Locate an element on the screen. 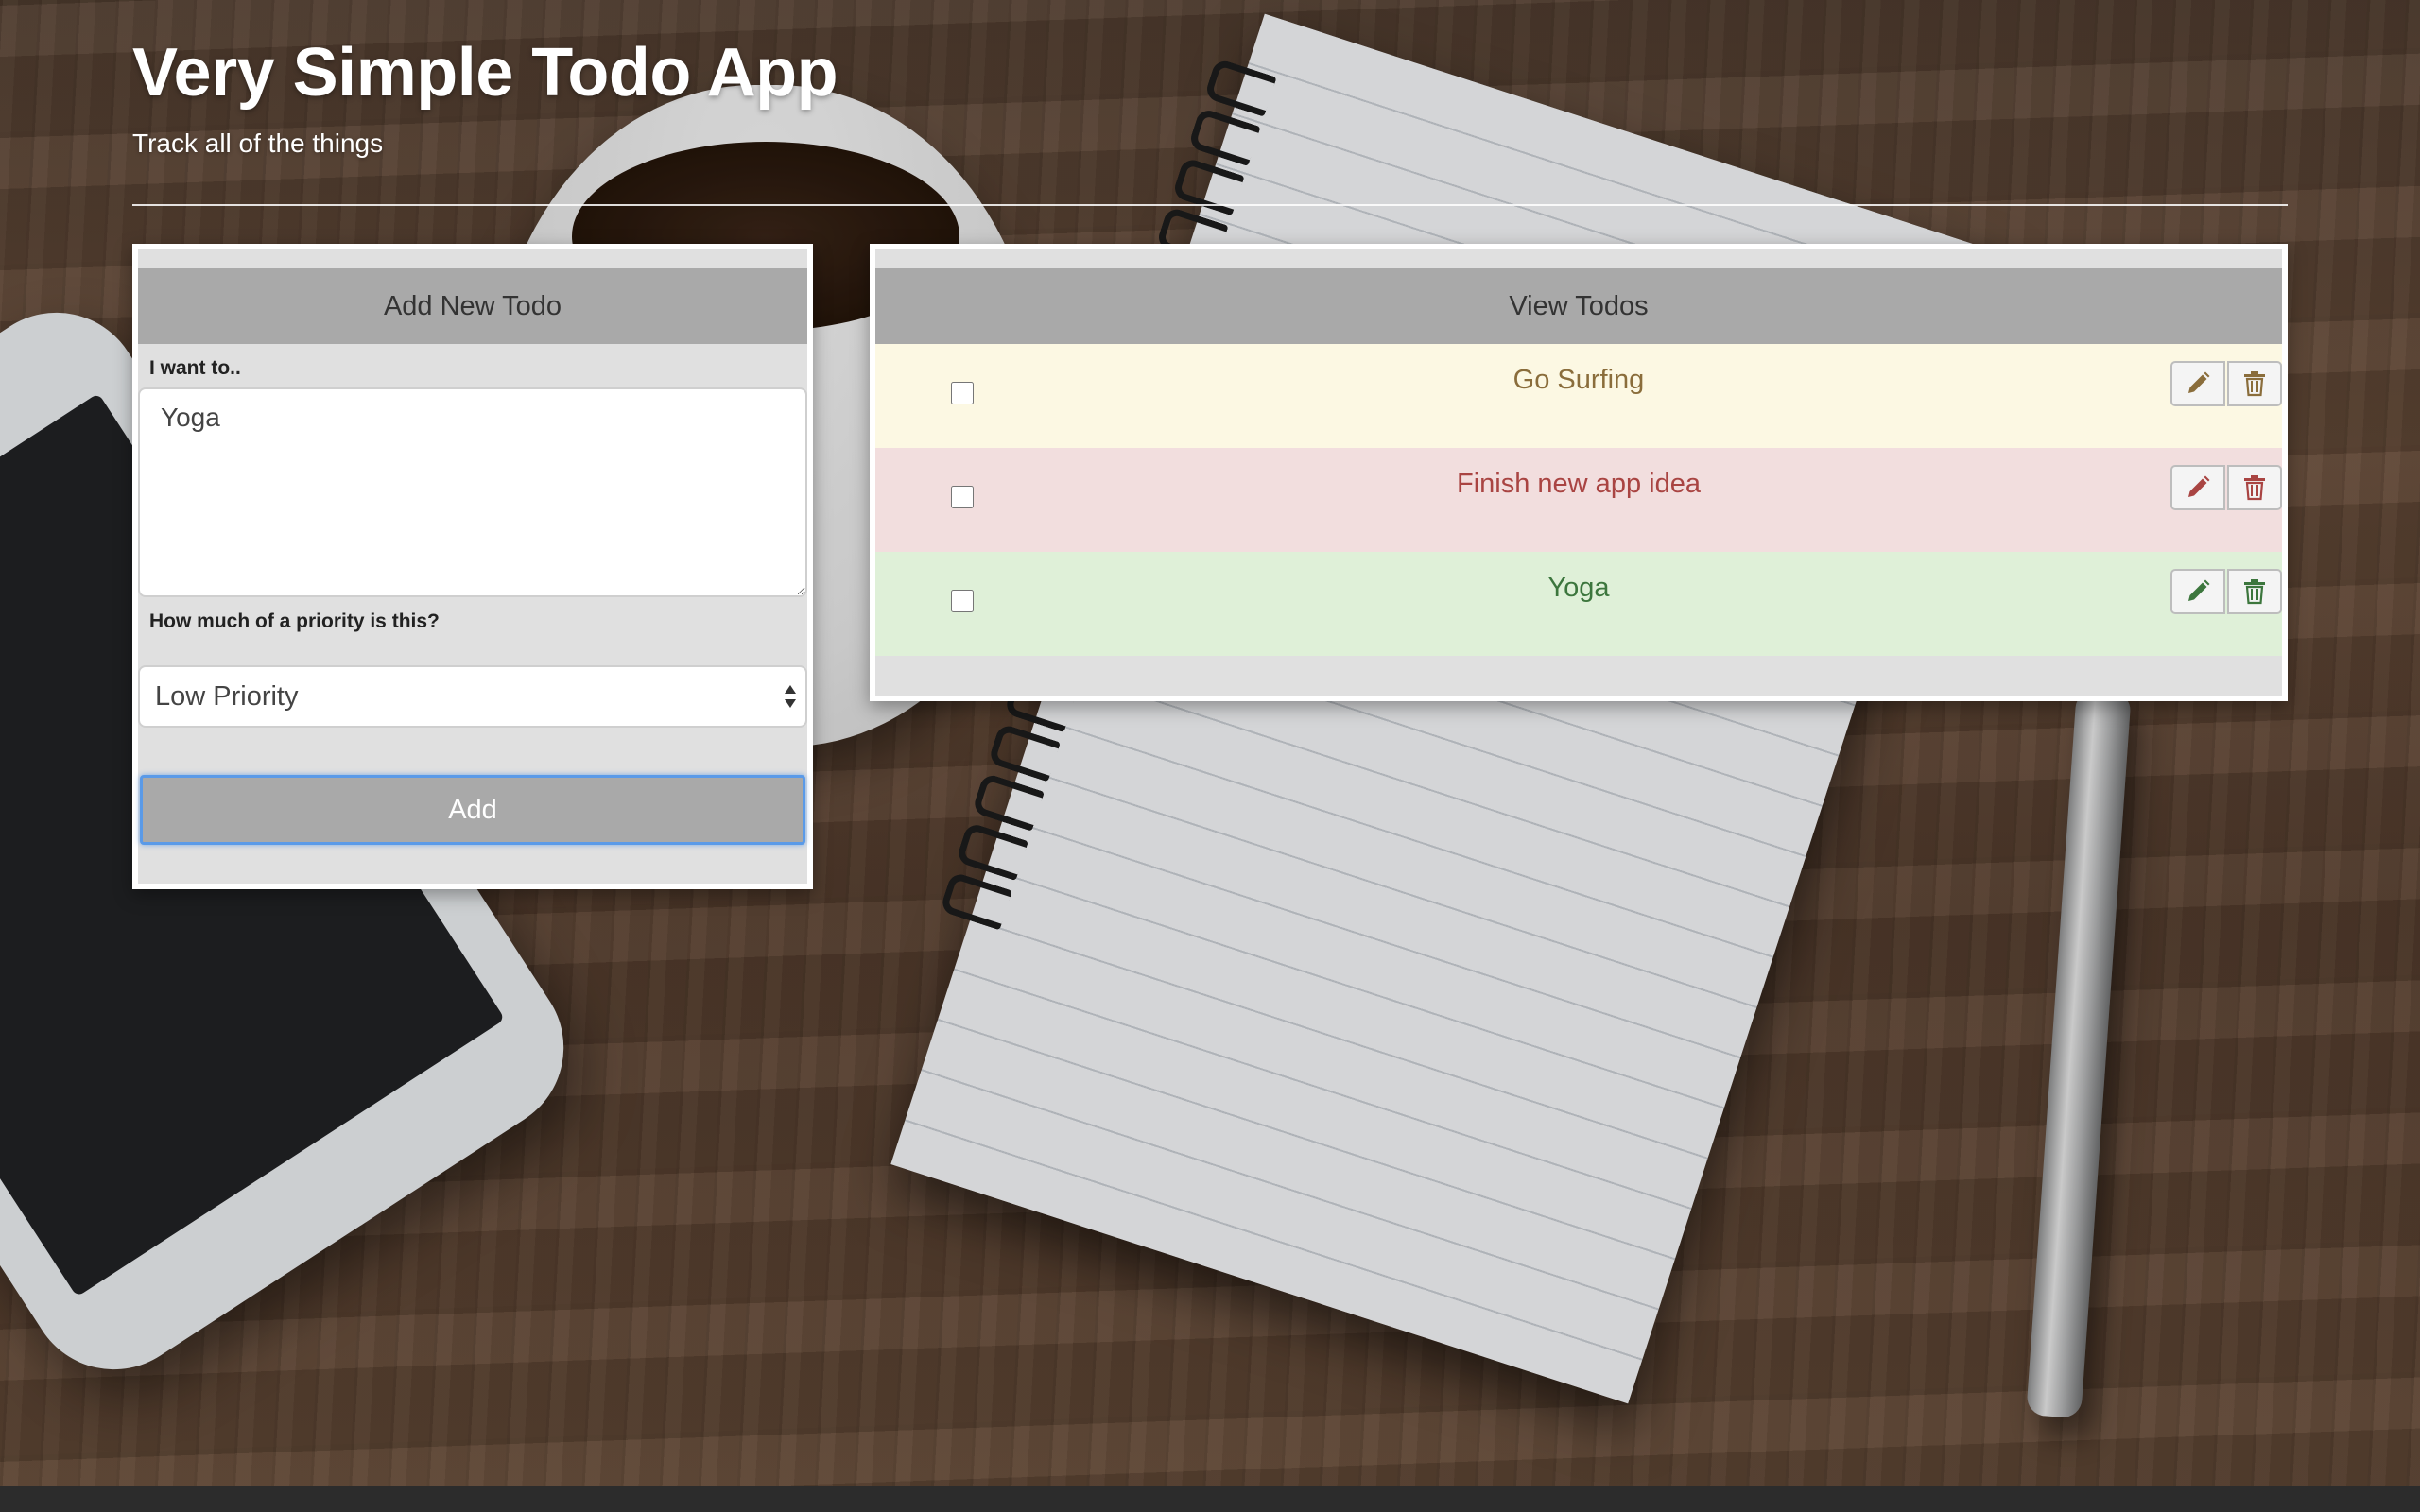 The width and height of the screenshot is (2420, 1512). todo-text: Finish new app idea is located at coordinates (1579, 484).